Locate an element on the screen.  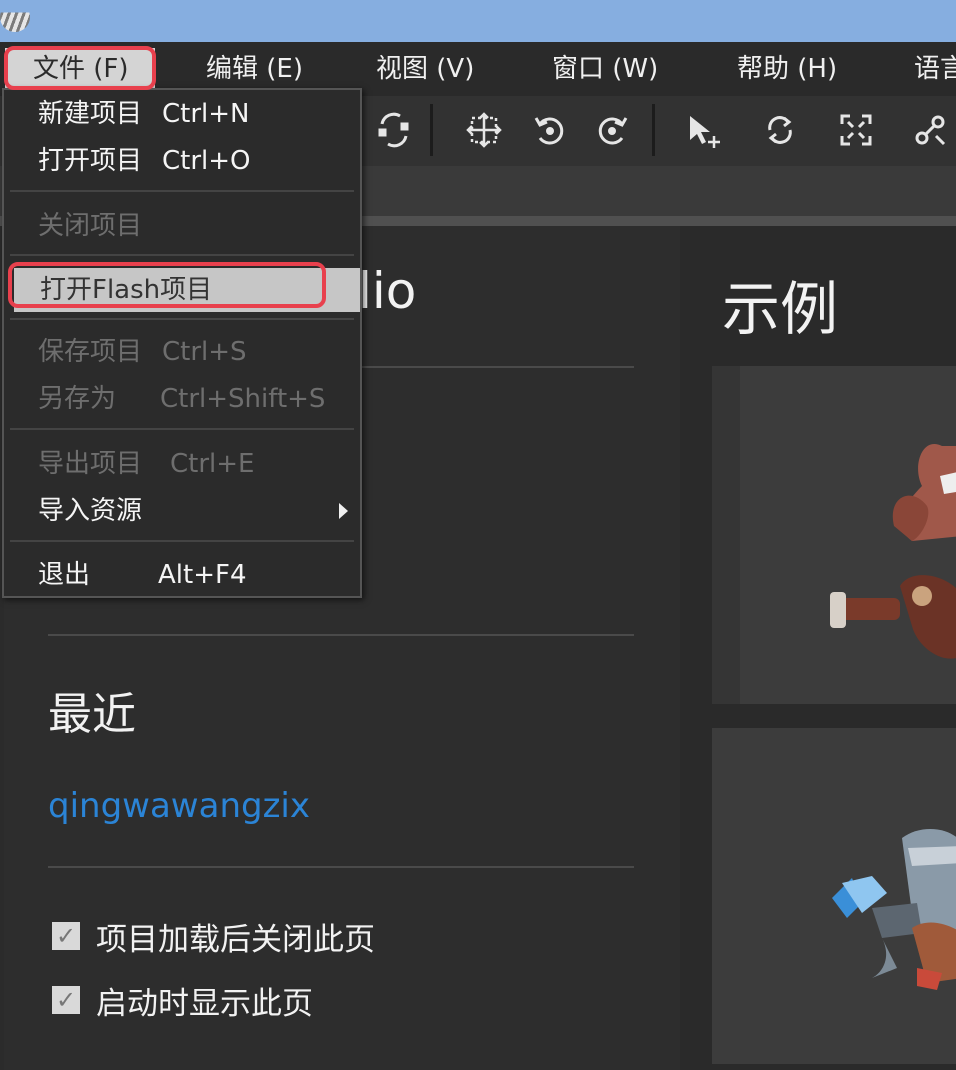
option-show-on-startup: ✓ 启动时显示此页 is located at coordinates (182, 1001).